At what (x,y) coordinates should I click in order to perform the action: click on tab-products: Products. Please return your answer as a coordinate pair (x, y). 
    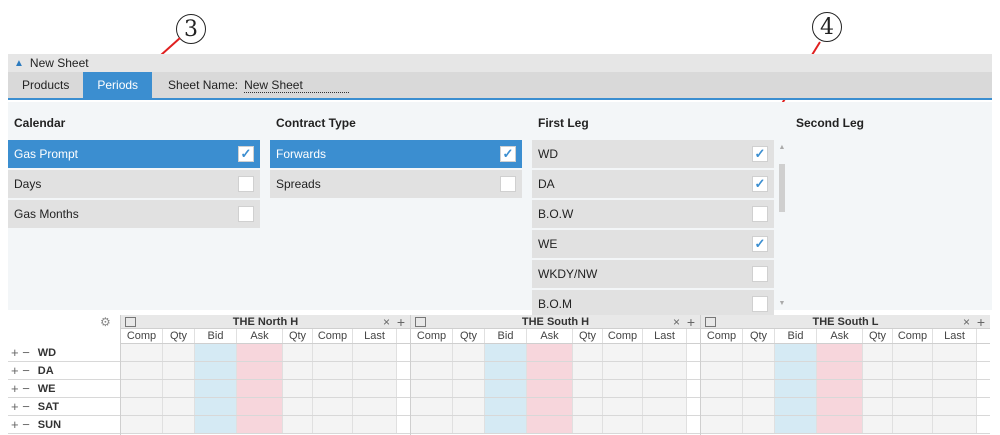
    Looking at the image, I should click on (45, 85).